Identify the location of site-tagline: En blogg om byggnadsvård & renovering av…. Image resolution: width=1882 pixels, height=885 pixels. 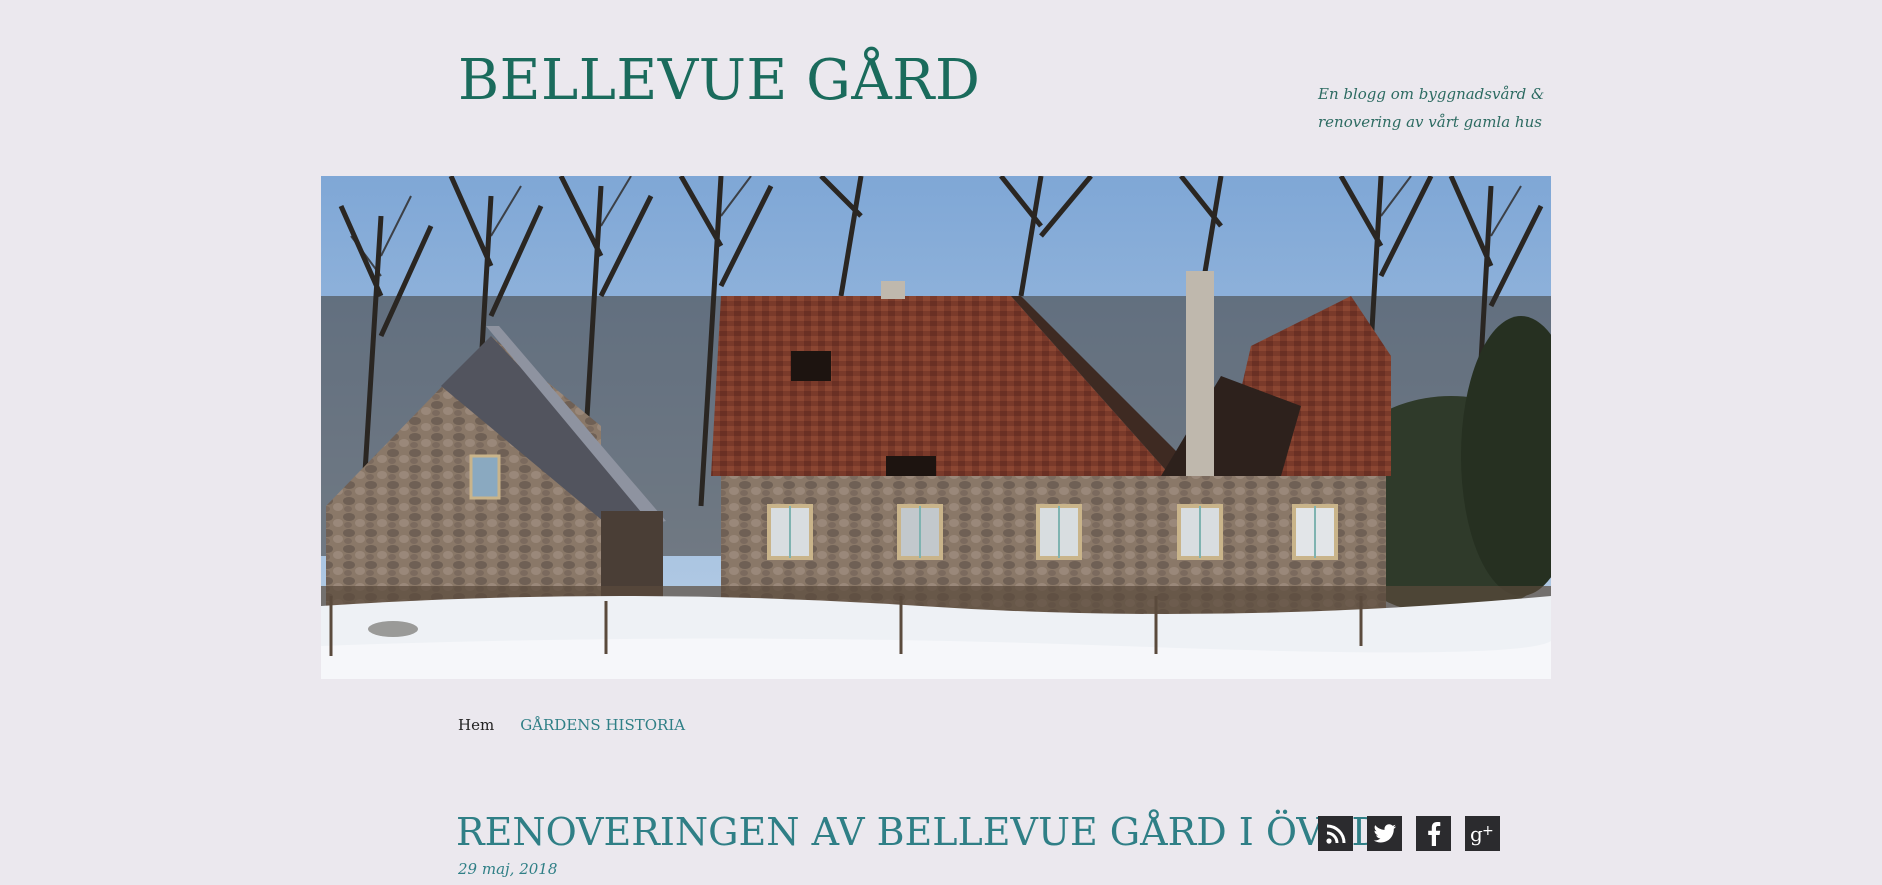
(1438, 108).